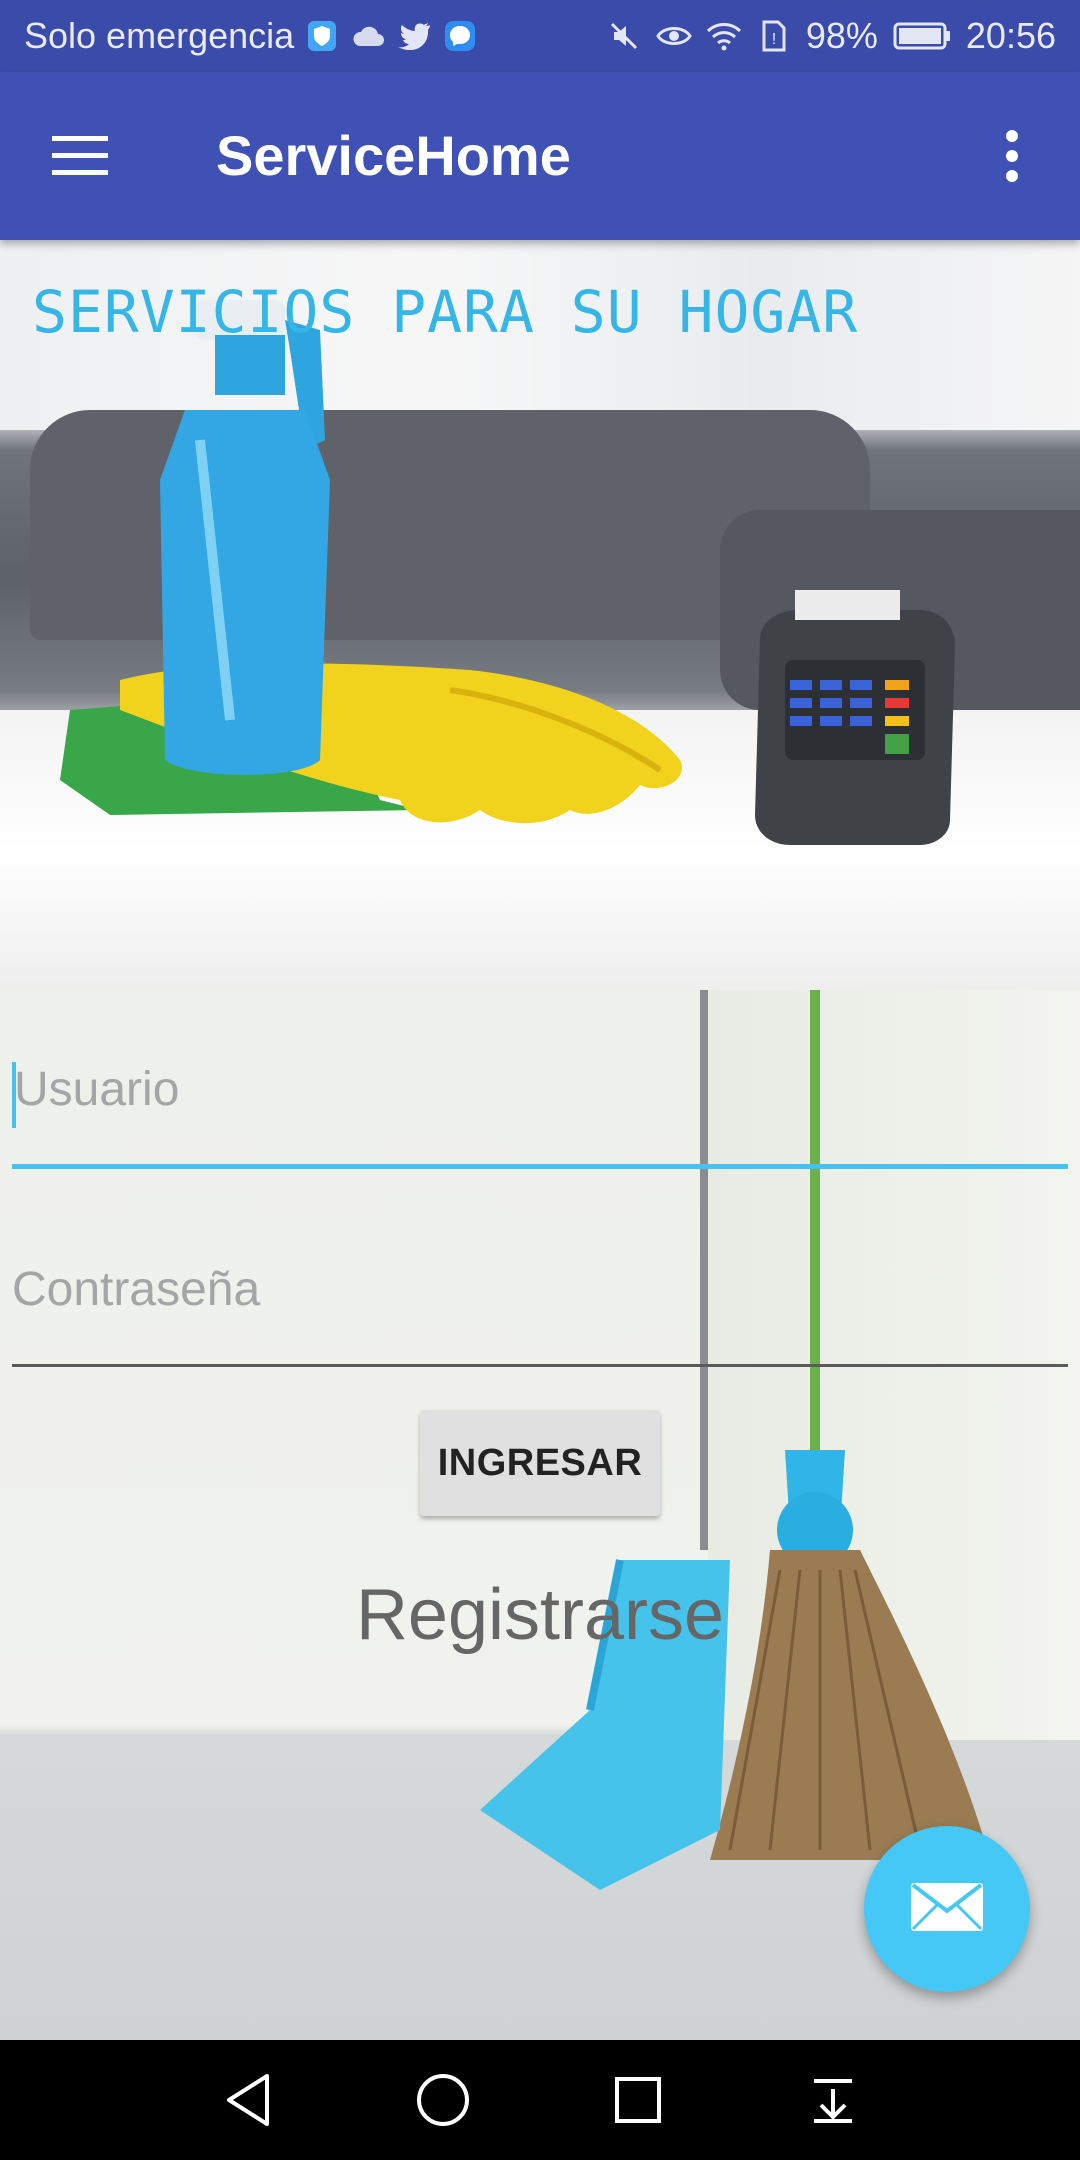 The height and width of the screenshot is (2160, 1080). Describe the element at coordinates (624, 36) in the screenshot. I see `mute-icon` at that location.